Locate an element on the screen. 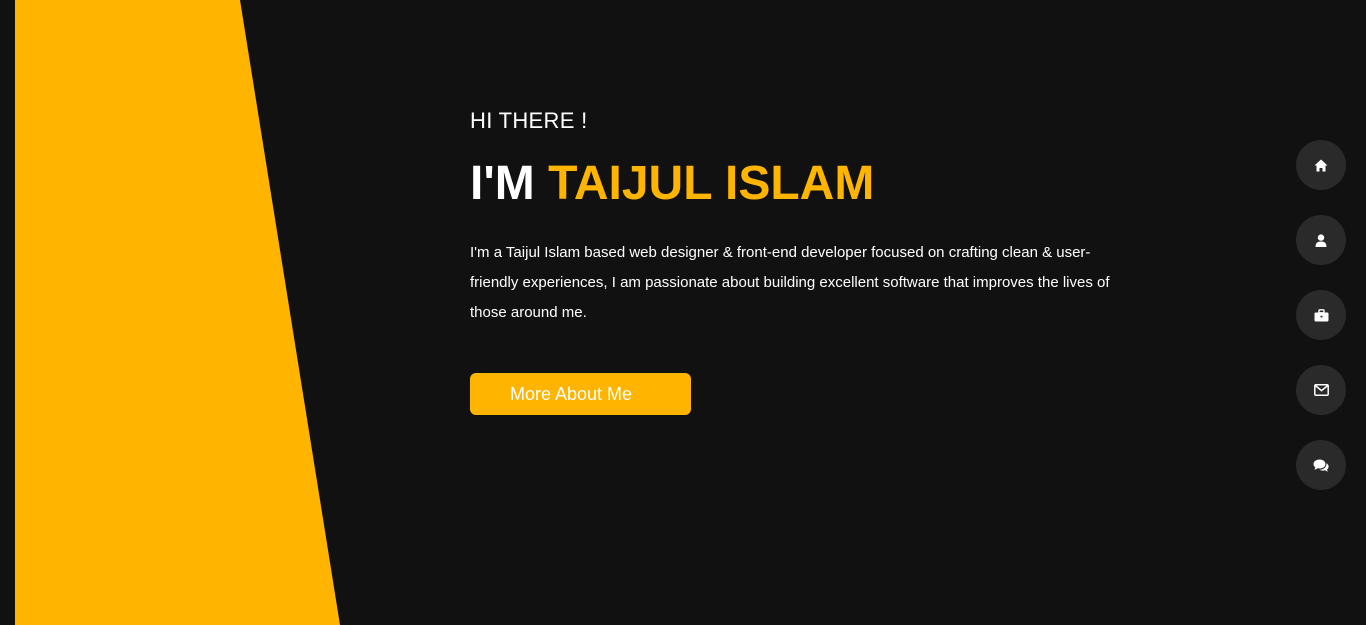 This screenshot has height=625, width=1366. comments-icon is located at coordinates (1321, 465).